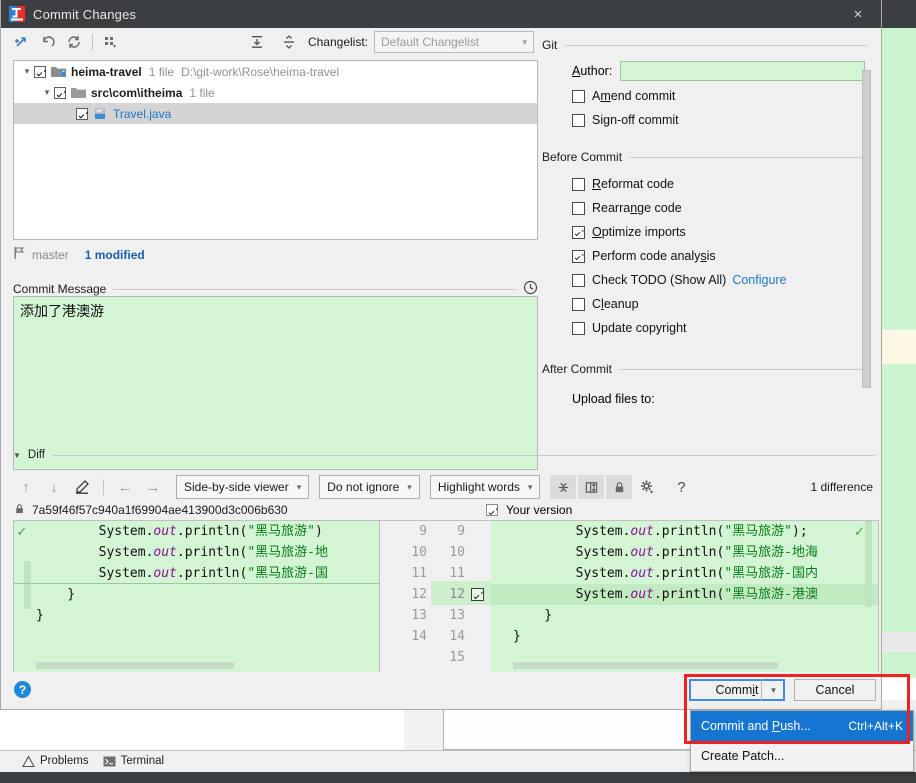 This screenshot has height=783, width=916. I want to click on line-number-right: 9, so click(461, 531).